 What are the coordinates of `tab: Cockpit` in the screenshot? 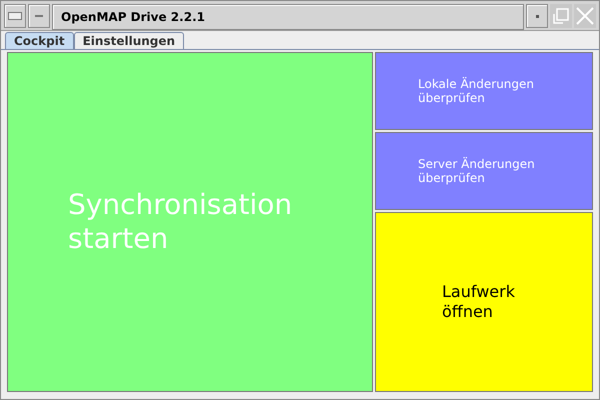 It's located at (39, 40).